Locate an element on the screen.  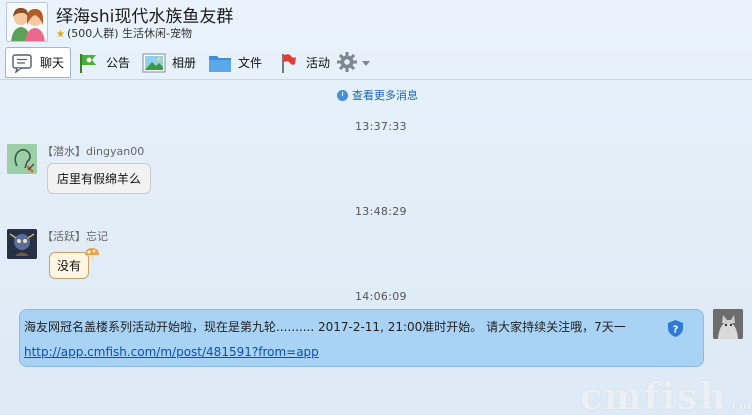
group-meta: ★ (500人群) 生活休闲-宠物 is located at coordinates (124, 33).